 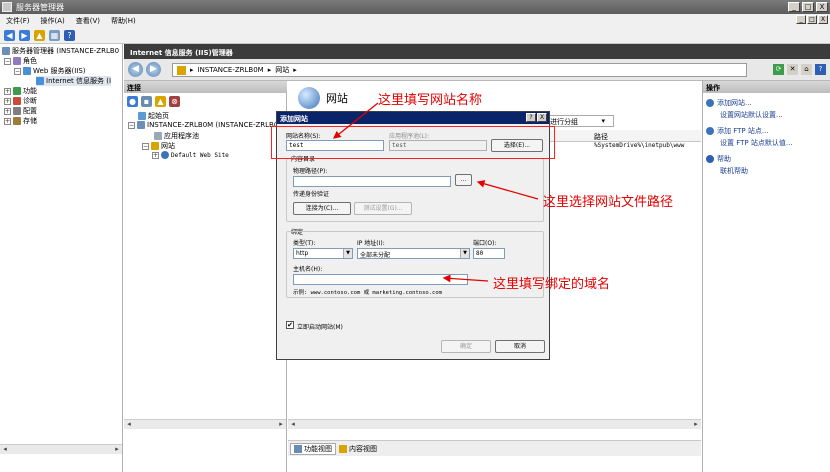 What do you see at coordinates (766, 87) in the screenshot?
I see `actions-title: 操作` at bounding box center [766, 87].